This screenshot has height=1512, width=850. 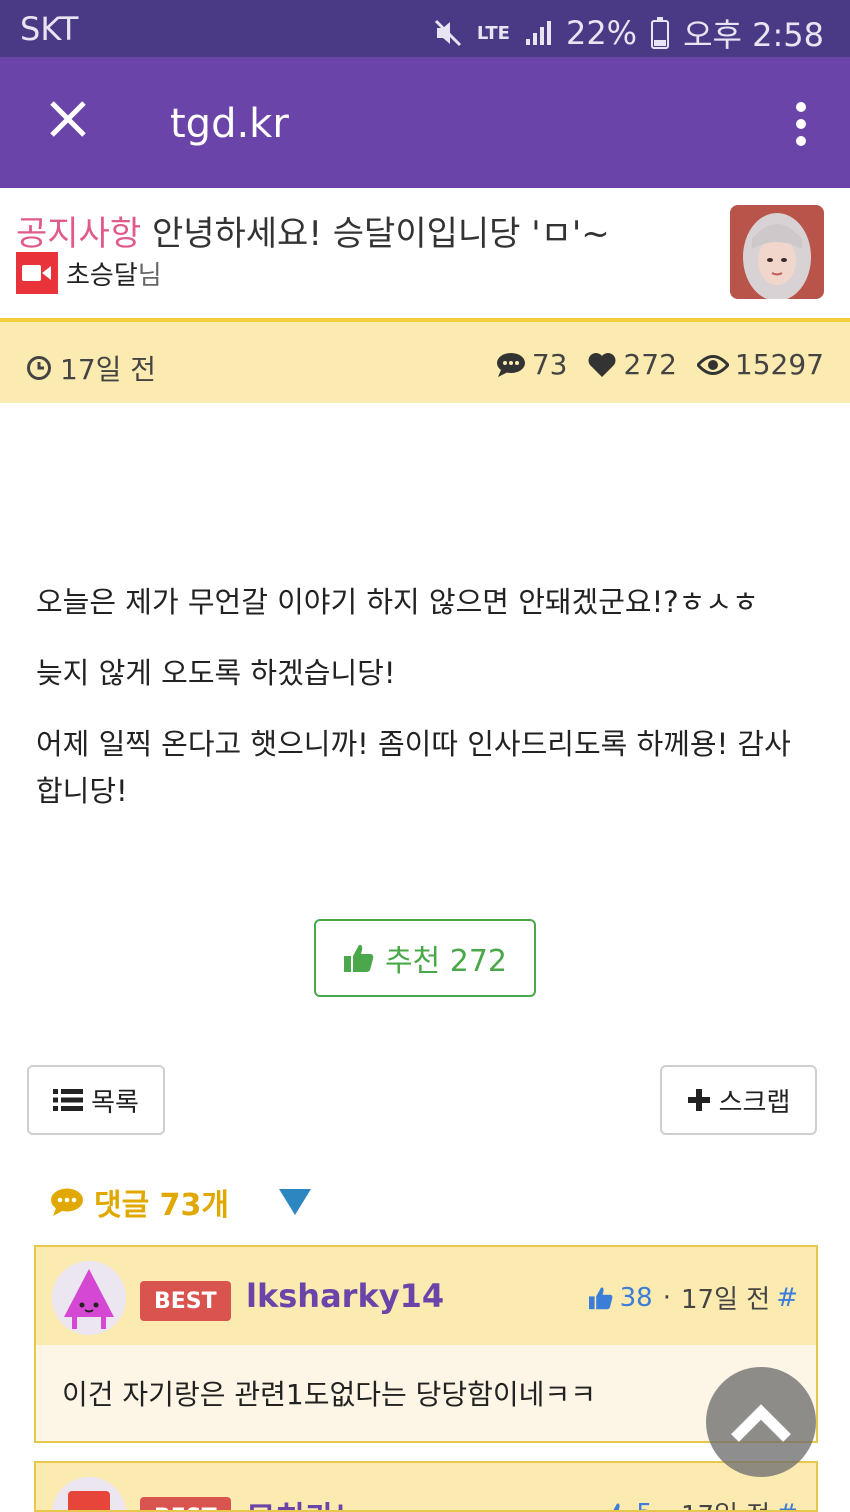 I want to click on comment-count-text: 73, so click(x=549, y=364).